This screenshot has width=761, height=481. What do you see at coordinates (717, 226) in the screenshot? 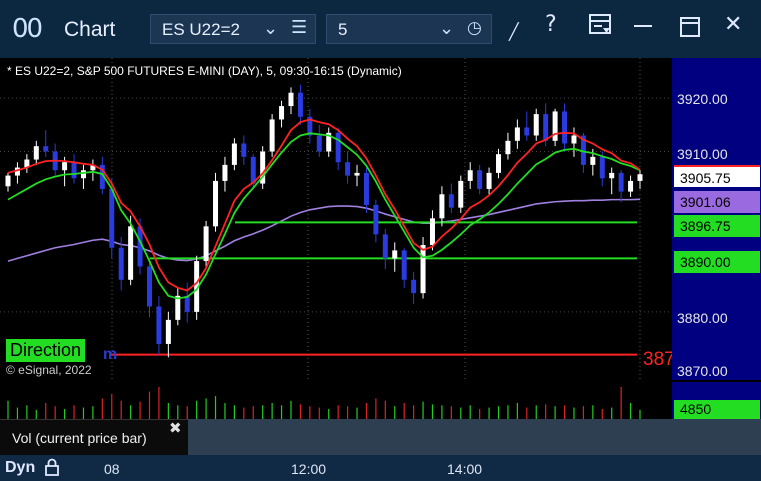
I see `level-high-price-tag: 3896.75` at bounding box center [717, 226].